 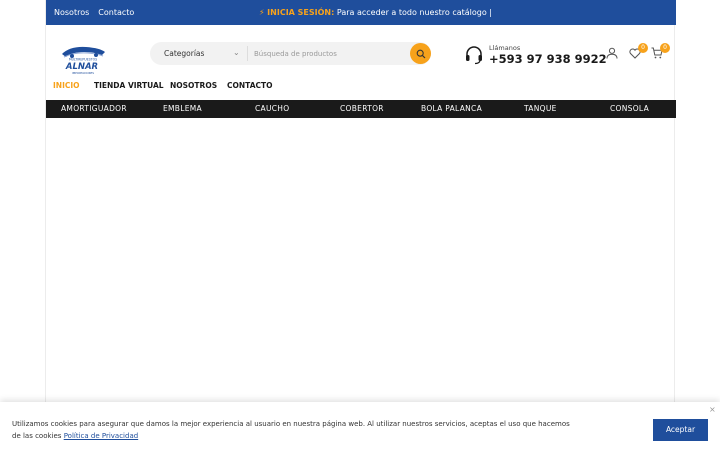 I want to click on top-link-nosotros: Nosotros, so click(x=71, y=12).